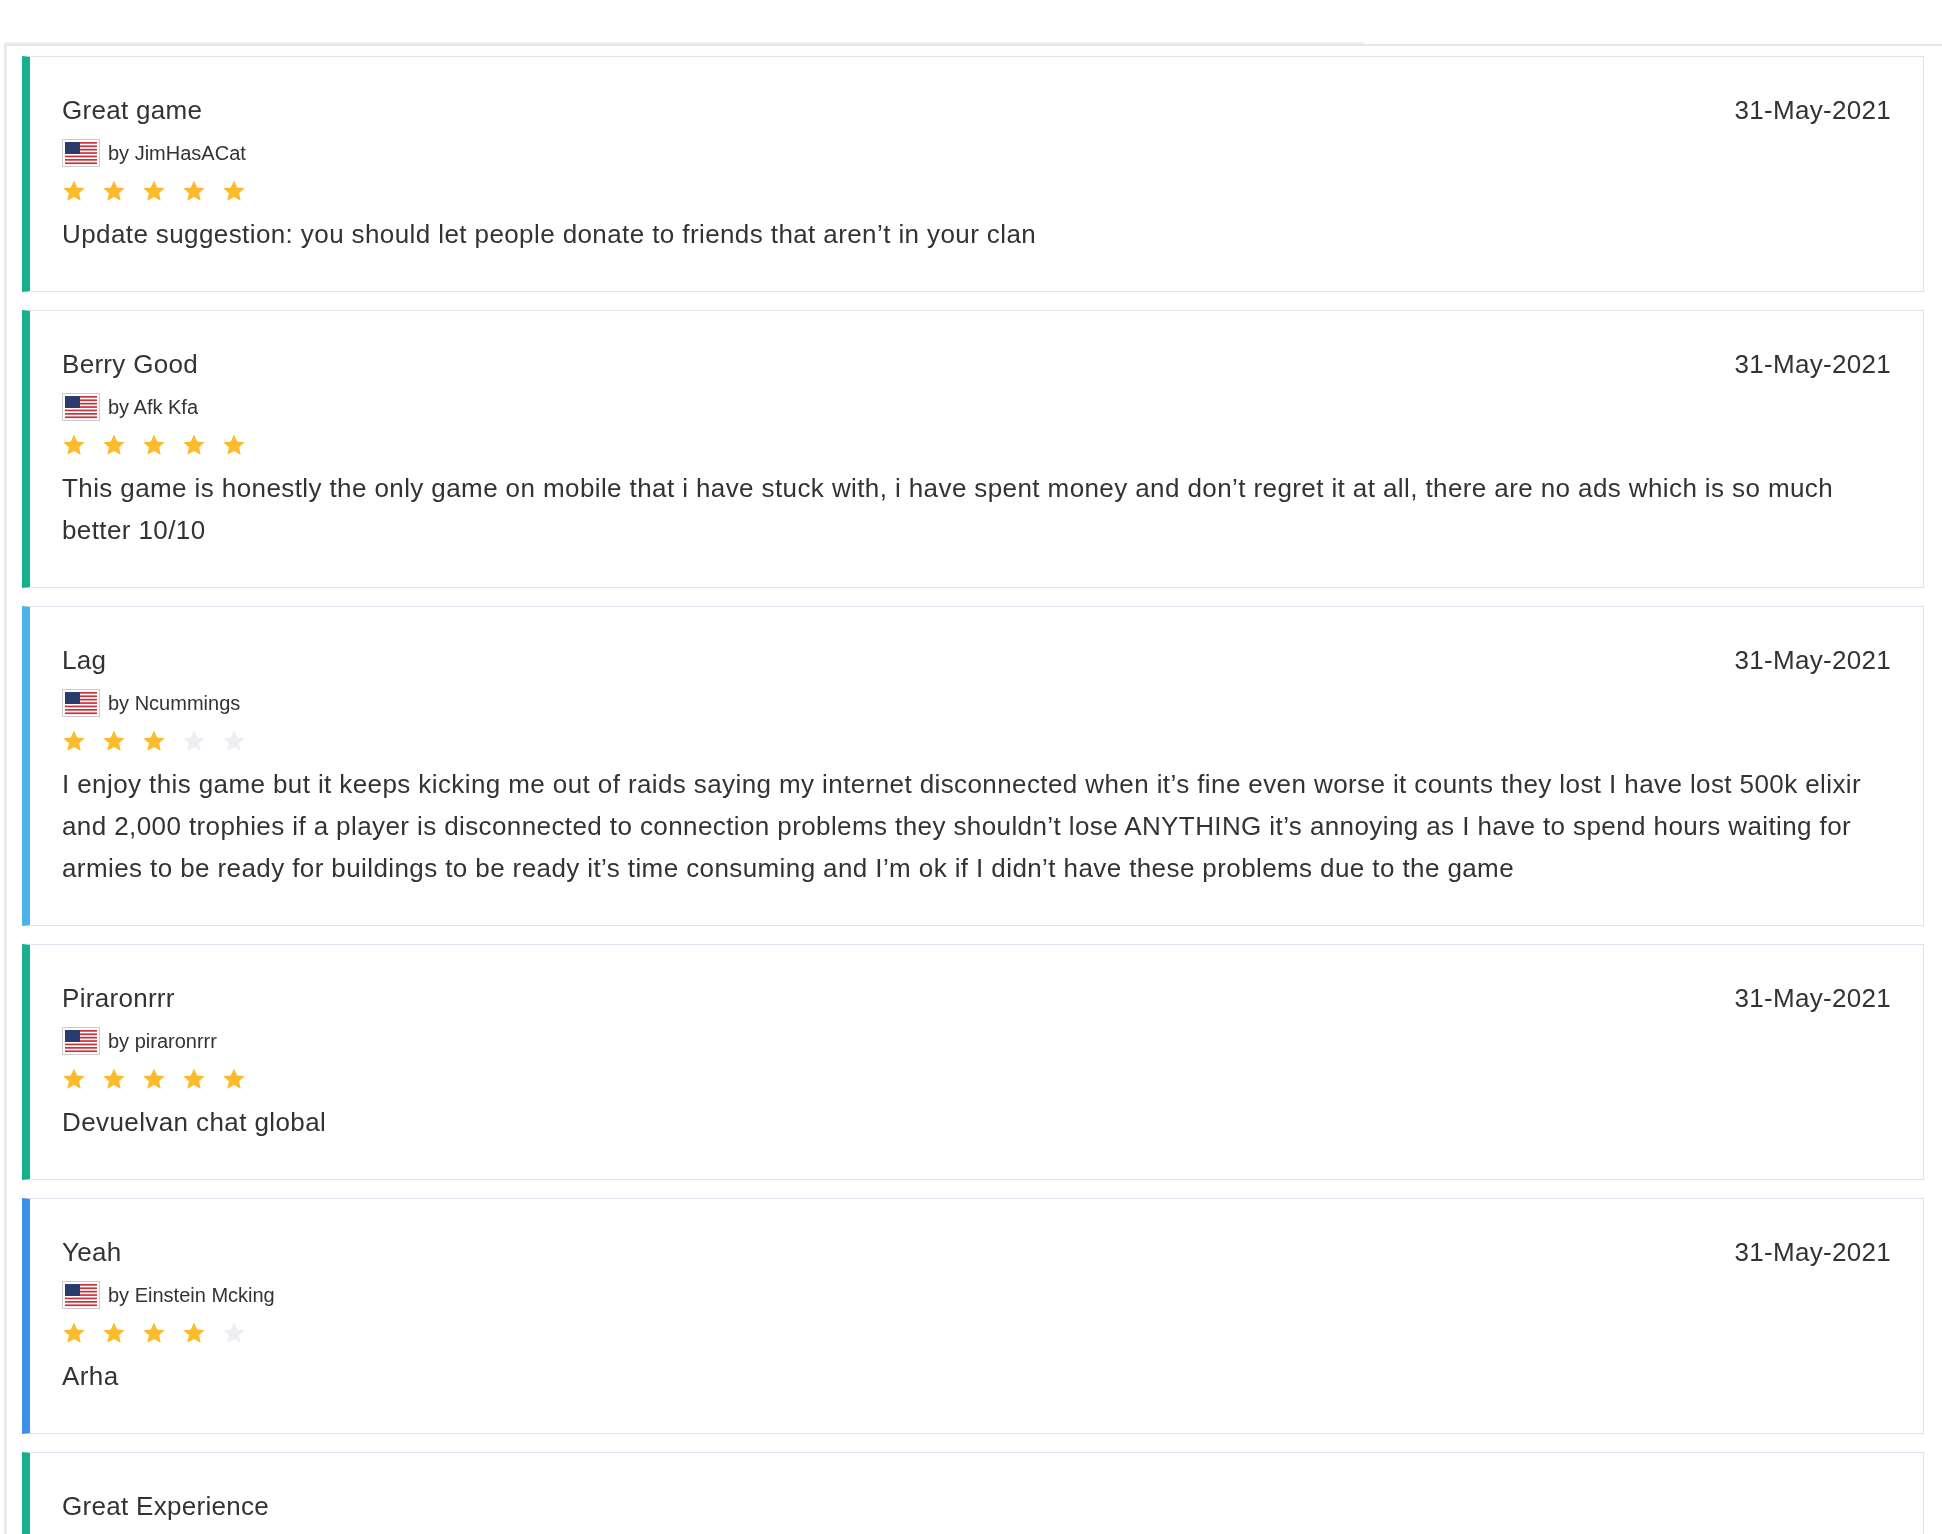 This screenshot has width=1942, height=1534. Describe the element at coordinates (191, 1295) in the screenshot. I see `review-author: by Einstein Mcking` at that location.